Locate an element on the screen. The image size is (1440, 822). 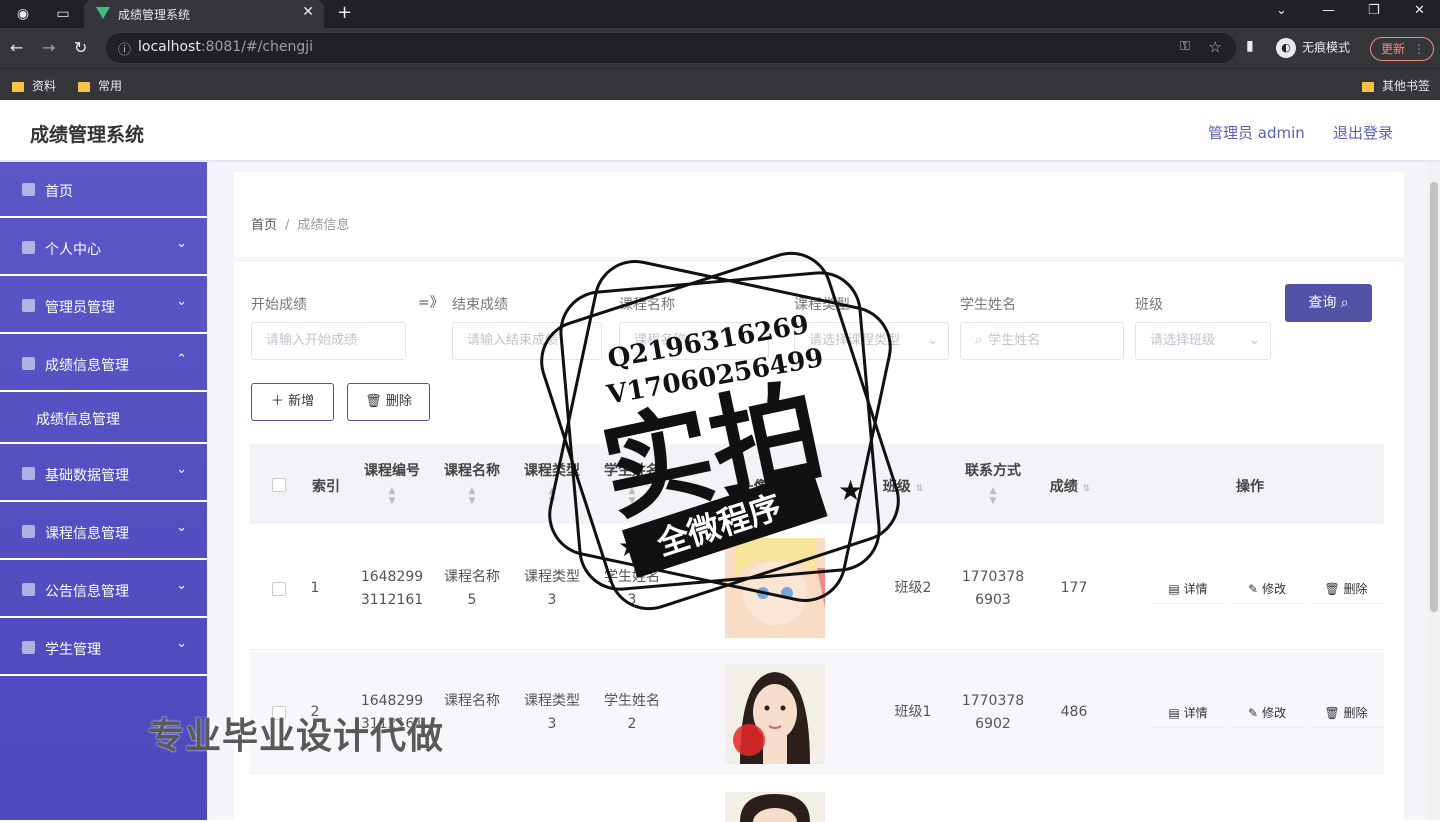
reload-icon: ↻ is located at coordinates (80, 47).